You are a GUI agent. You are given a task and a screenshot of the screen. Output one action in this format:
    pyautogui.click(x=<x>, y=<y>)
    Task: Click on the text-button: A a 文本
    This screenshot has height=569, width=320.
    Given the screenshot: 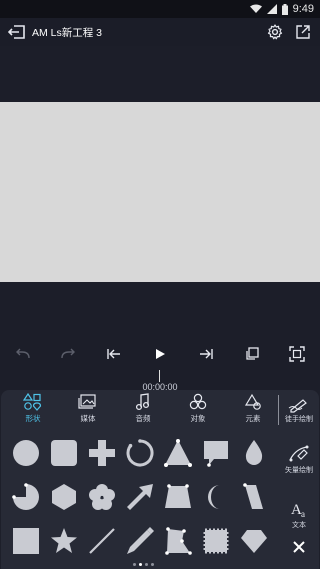 What is the action you would take?
    pyautogui.click(x=299, y=514)
    